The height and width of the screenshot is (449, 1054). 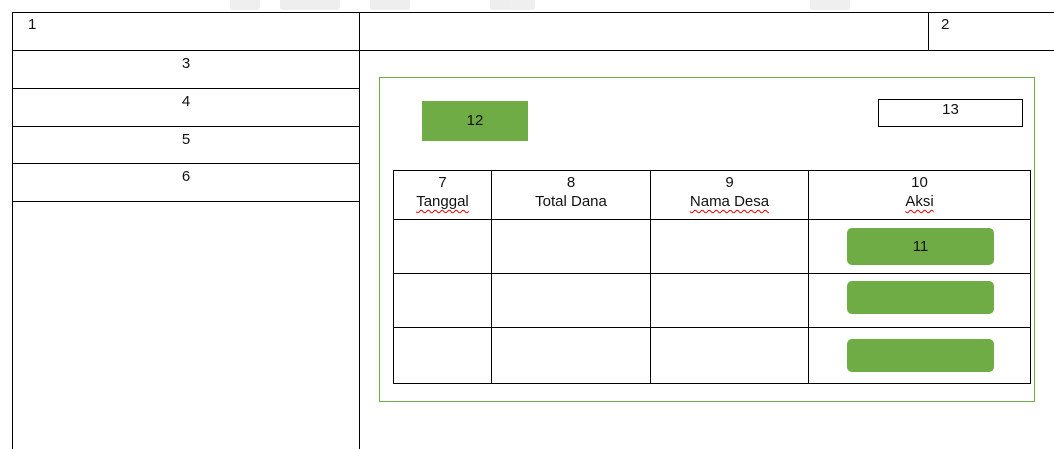 What do you see at coordinates (359, 230) in the screenshot?
I see `sidebar-divider` at bounding box center [359, 230].